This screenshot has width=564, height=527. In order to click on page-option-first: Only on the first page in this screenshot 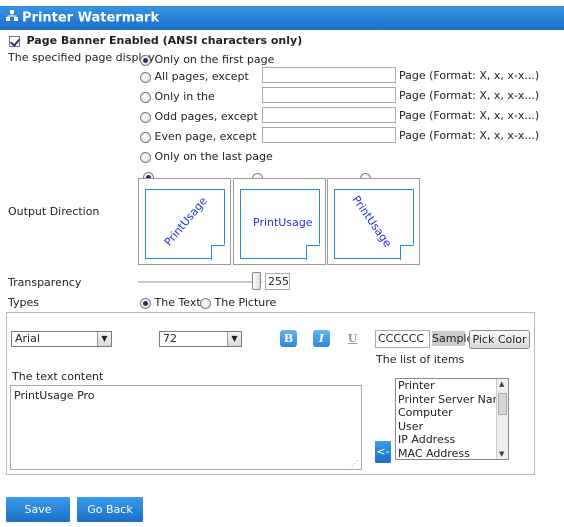, I will do `click(207, 59)`.